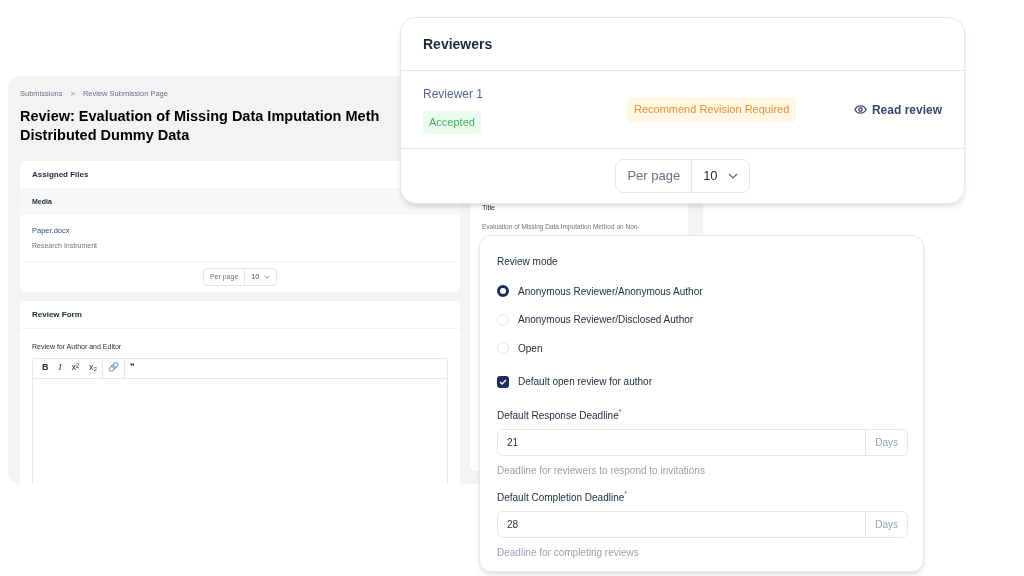 The image size is (1024, 576). Describe the element at coordinates (240, 420) in the screenshot. I see `text-editor: B I x² x₂ 🔗 ❞` at that location.